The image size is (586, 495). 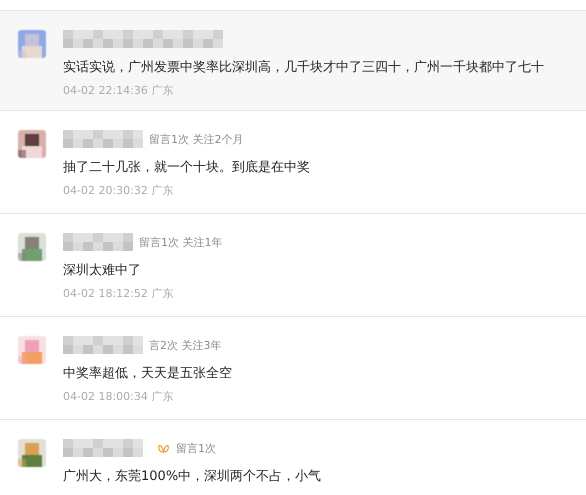 What do you see at coordinates (303, 67) in the screenshot?
I see `comment-text: 实话实说，广州发票中奖率比深圳高，几千块才中了三四十，广州一千块都中了七十` at bounding box center [303, 67].